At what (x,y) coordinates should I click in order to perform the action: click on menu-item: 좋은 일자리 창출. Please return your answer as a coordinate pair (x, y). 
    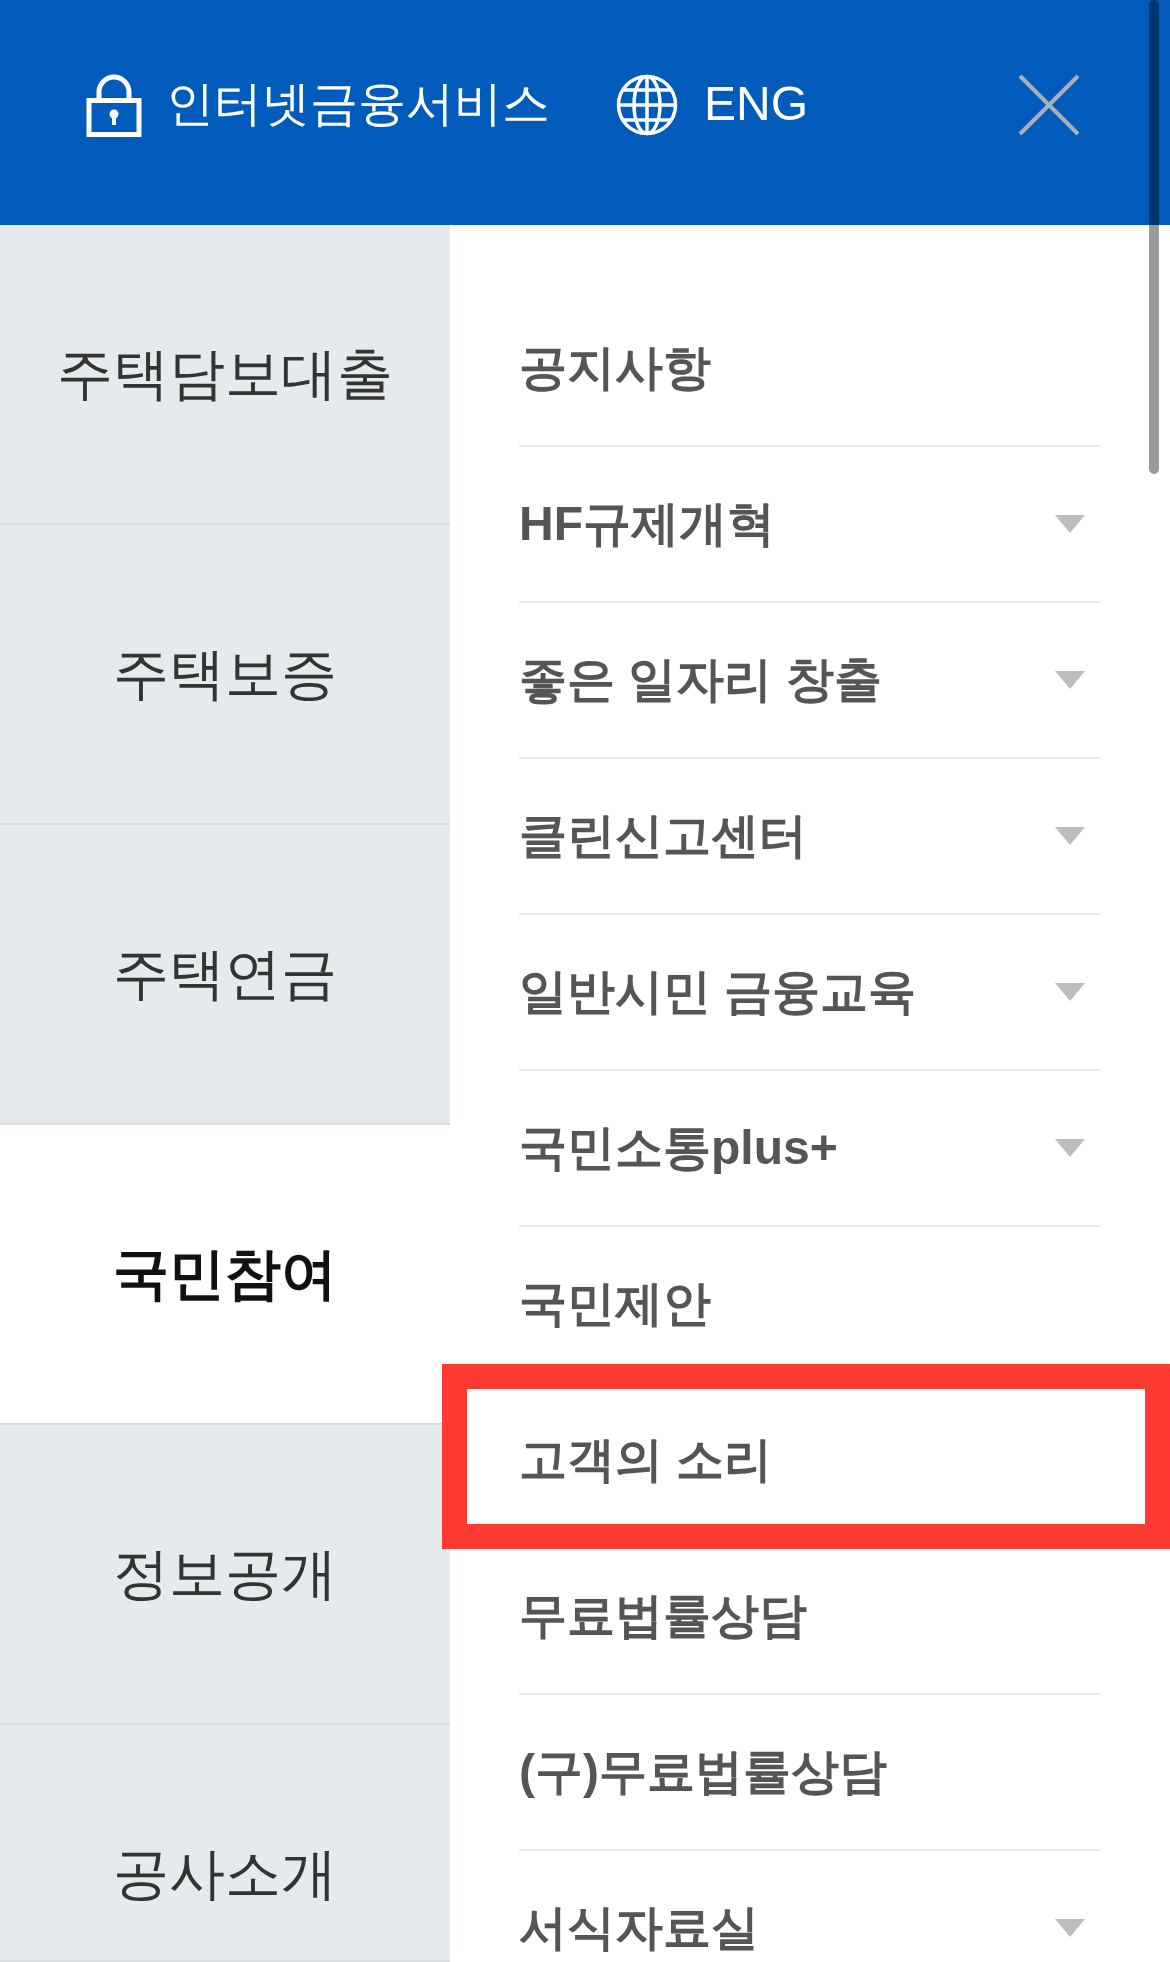
    Looking at the image, I should click on (810, 681).